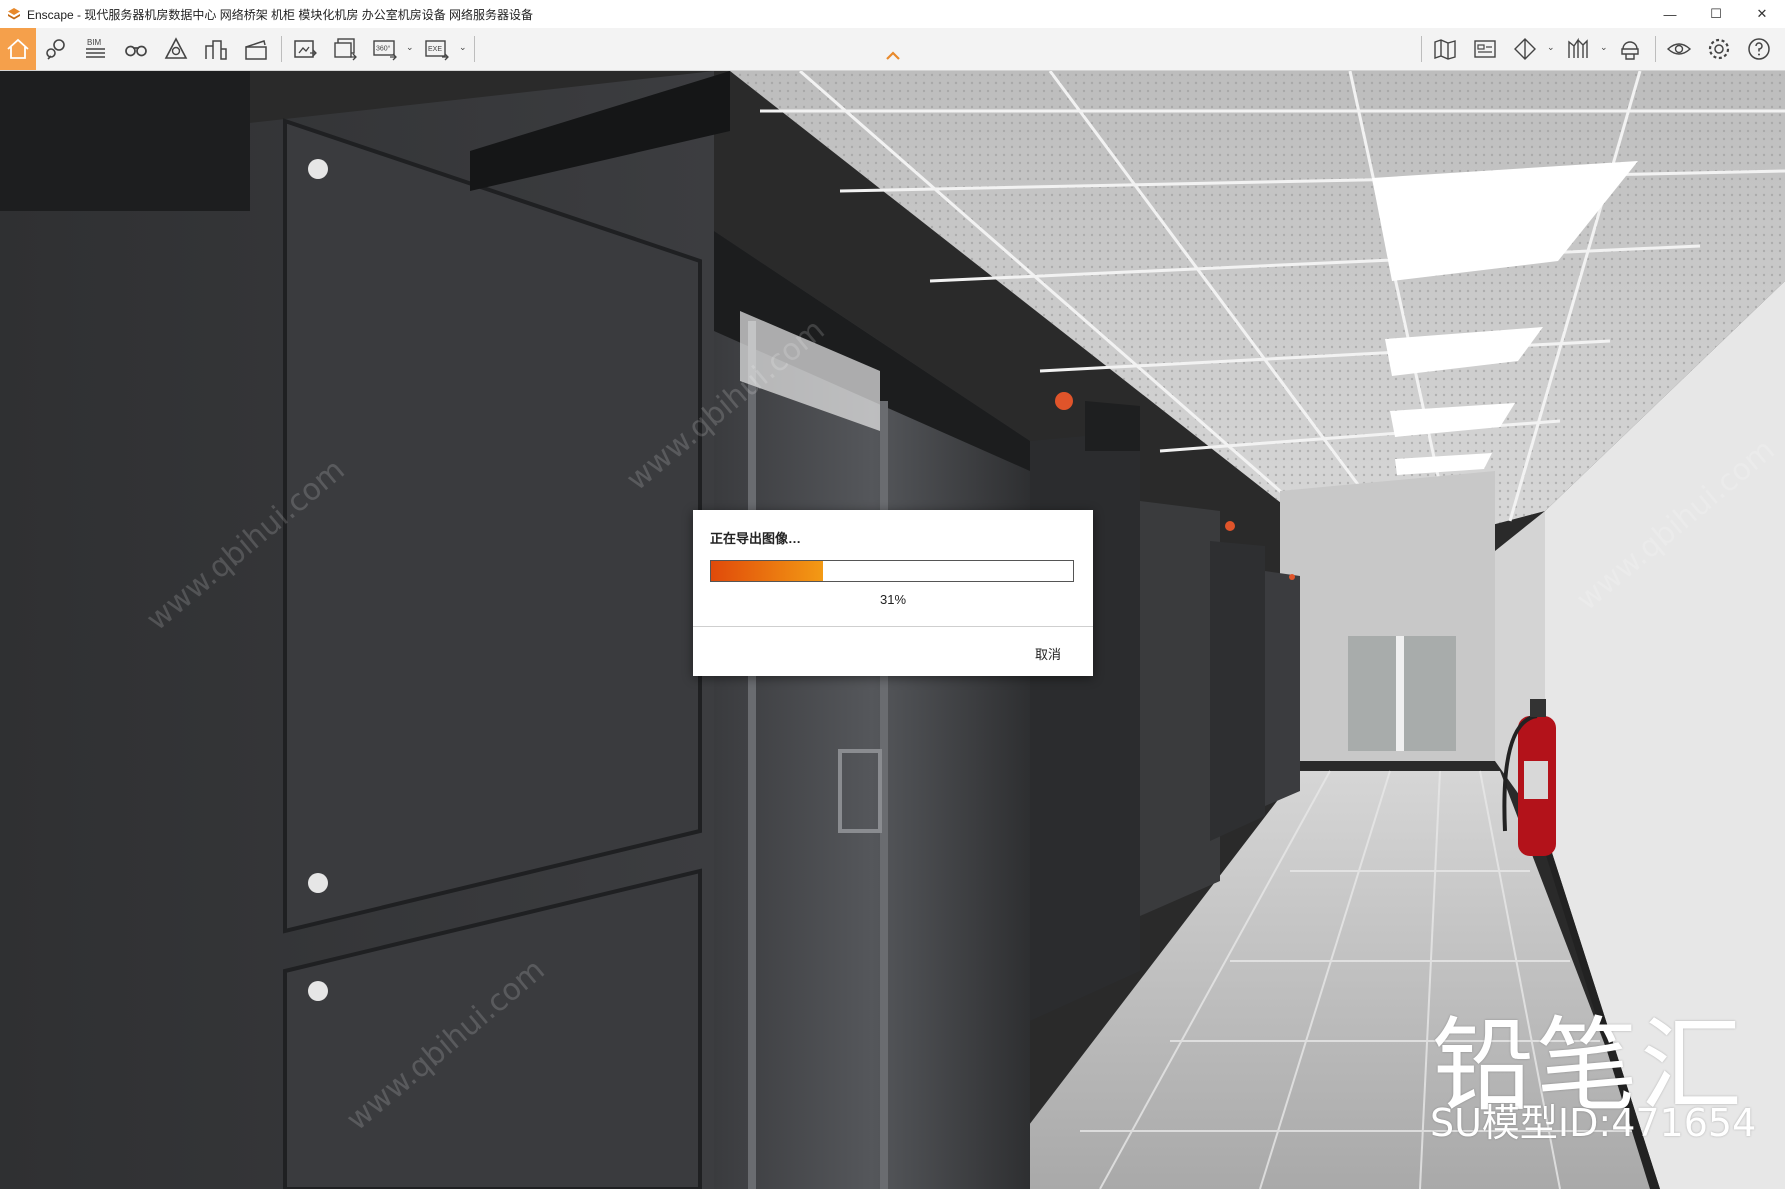 Image resolution: width=1785 pixels, height=1189 pixels. I want to click on panorama-button: 360°, so click(385, 49).